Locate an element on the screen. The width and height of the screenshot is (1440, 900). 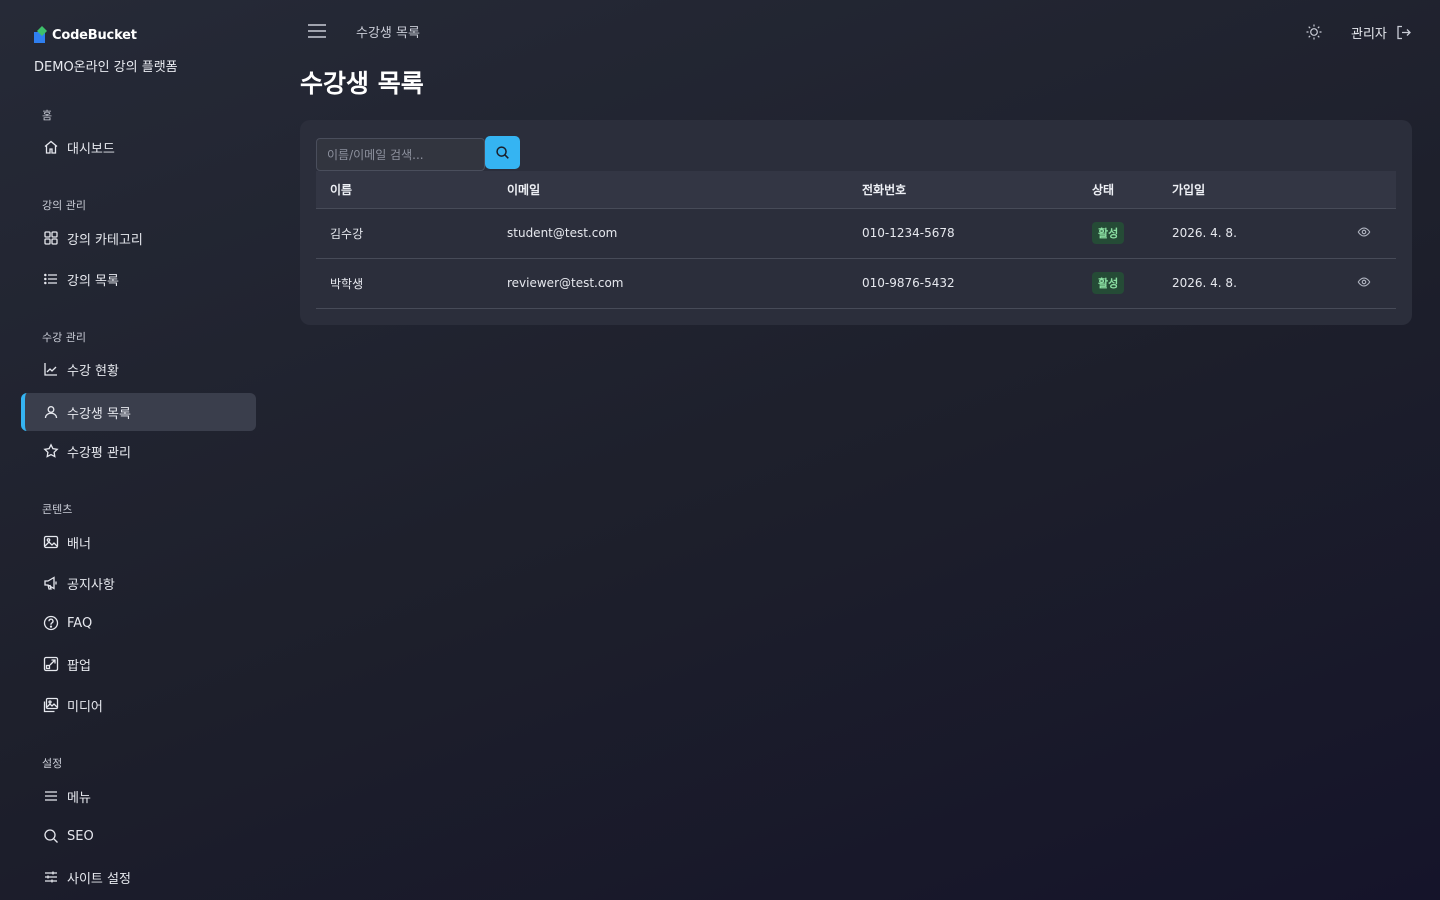
theme-toggle-button is located at coordinates (1314, 32).